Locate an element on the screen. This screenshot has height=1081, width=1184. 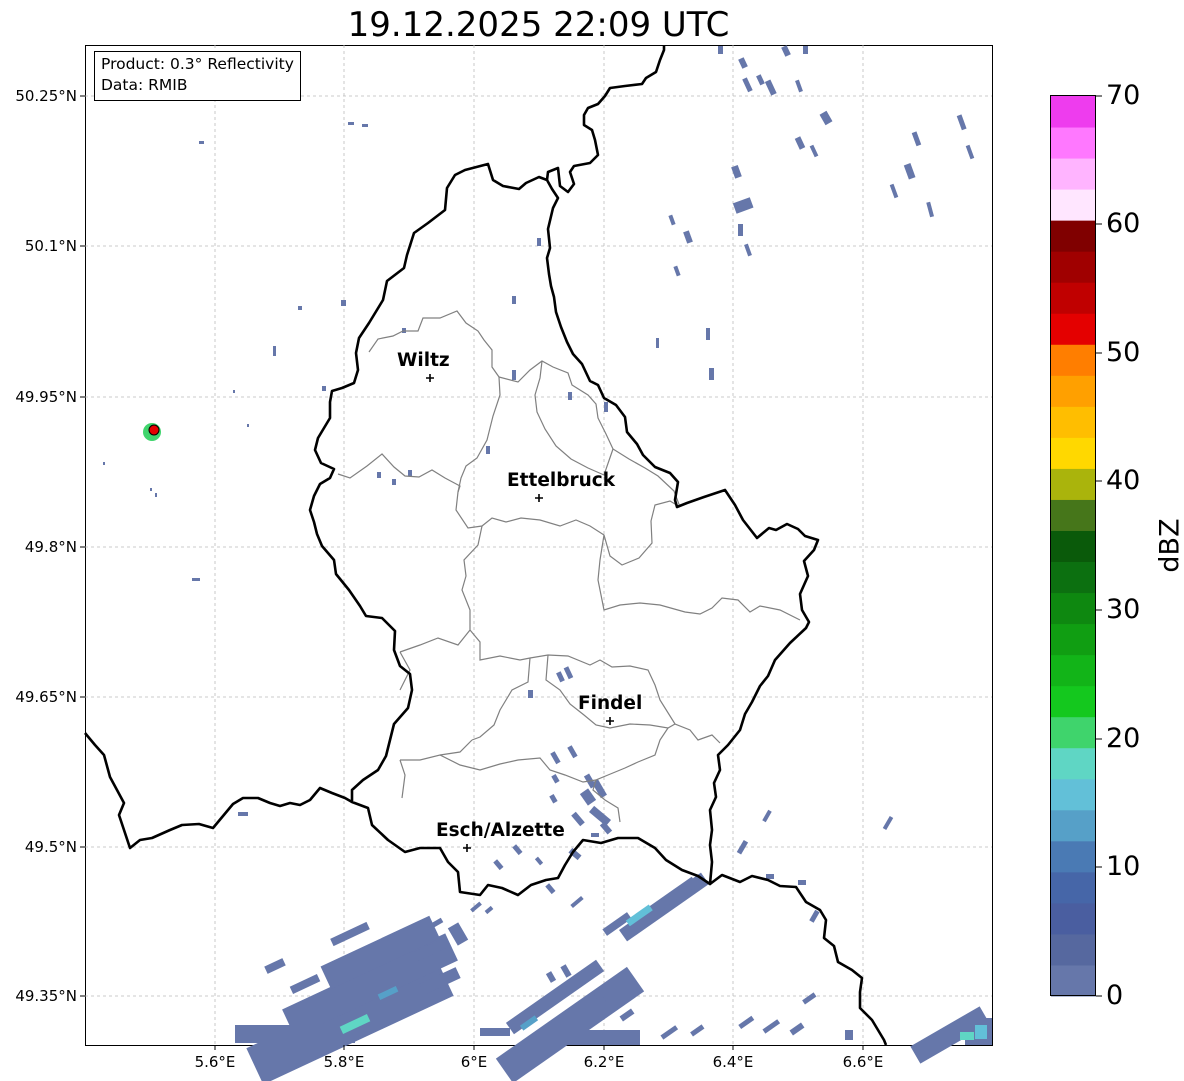
lat-label: 50.25°N is located at coordinates (46, 96).